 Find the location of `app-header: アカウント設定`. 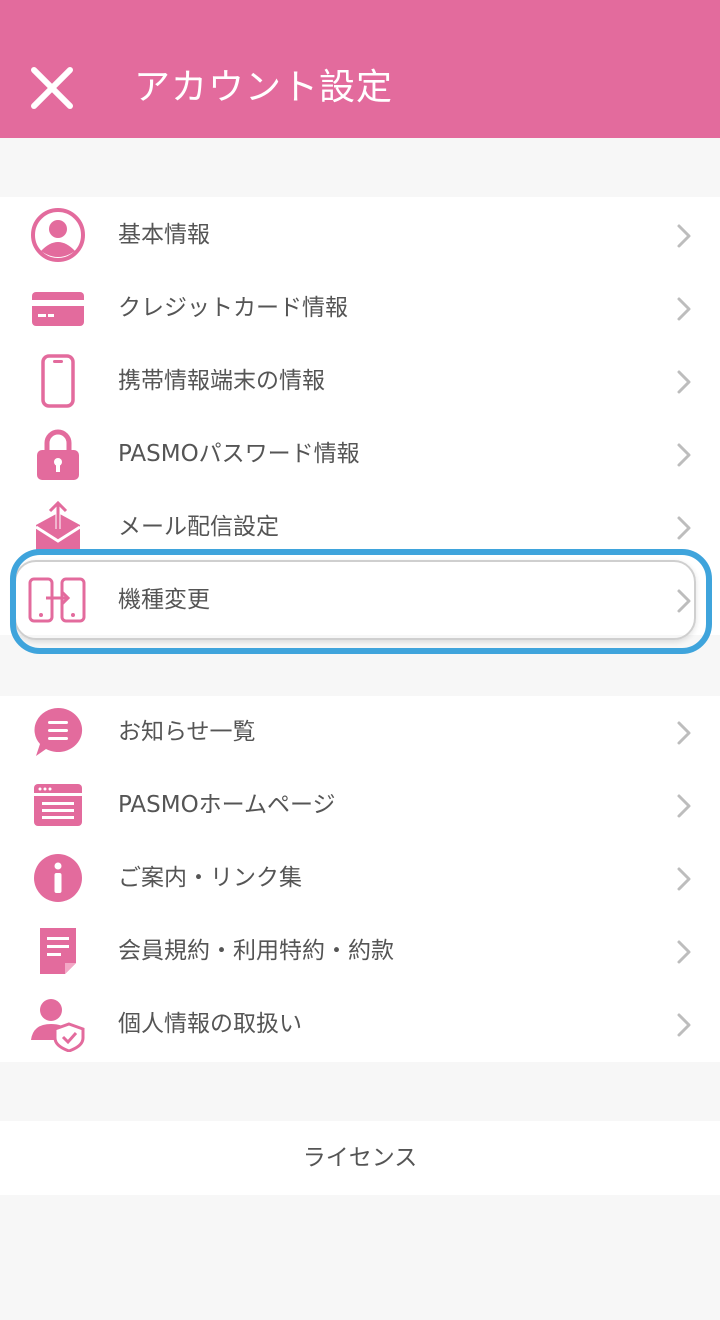

app-header: アカウント設定 is located at coordinates (360, 69).